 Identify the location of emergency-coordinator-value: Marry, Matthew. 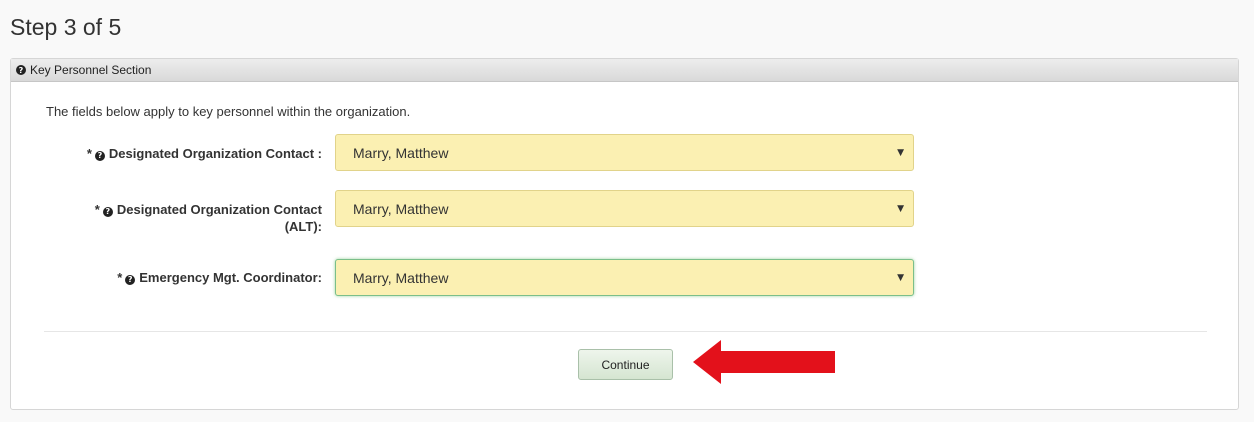
(401, 277).